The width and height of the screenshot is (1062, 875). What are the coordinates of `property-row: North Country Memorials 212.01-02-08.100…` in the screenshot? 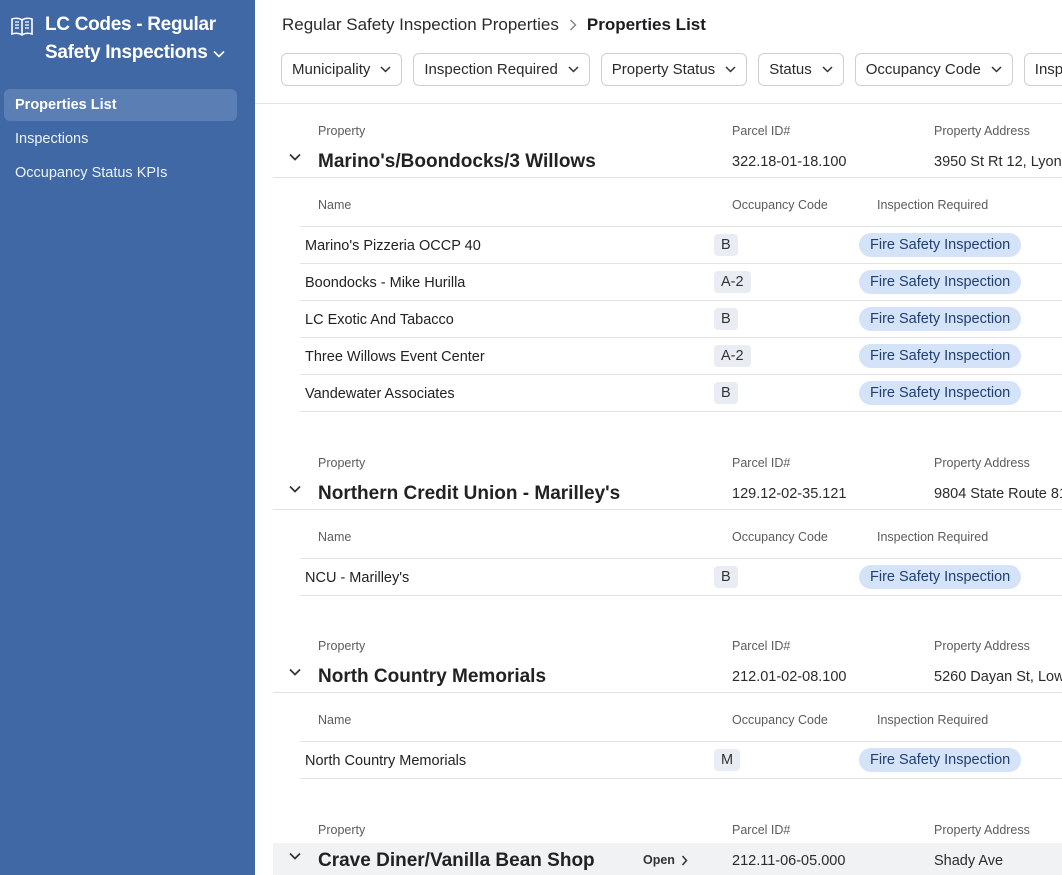 It's located at (667, 676).